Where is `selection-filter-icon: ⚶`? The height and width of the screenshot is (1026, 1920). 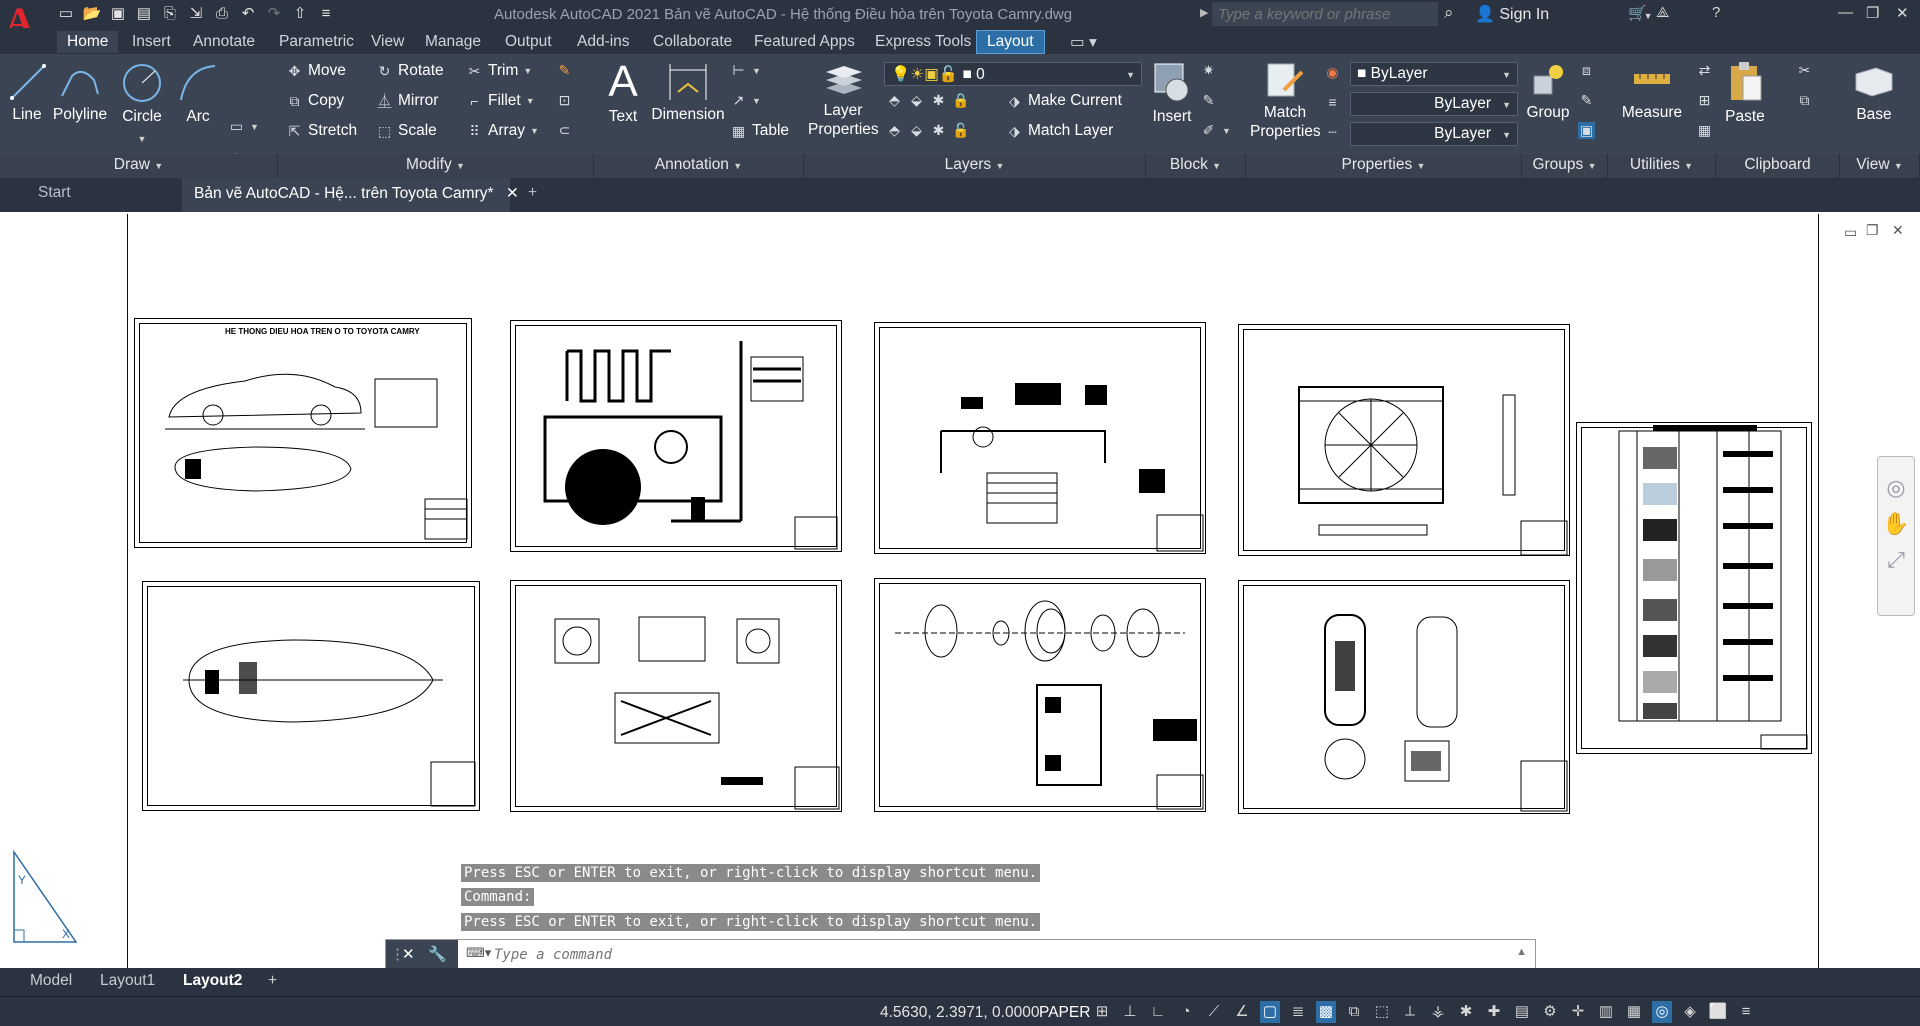 selection-filter-icon: ⚶ is located at coordinates (1438, 1012).